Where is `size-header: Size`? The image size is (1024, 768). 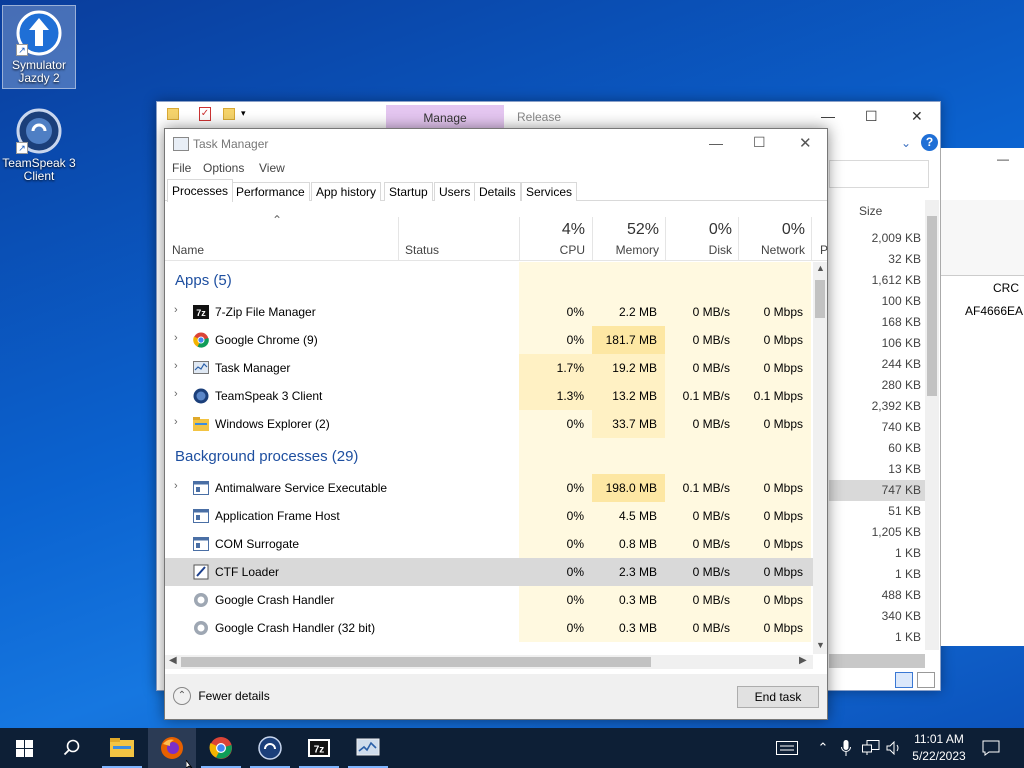
size-header: Size is located at coordinates (870, 211).